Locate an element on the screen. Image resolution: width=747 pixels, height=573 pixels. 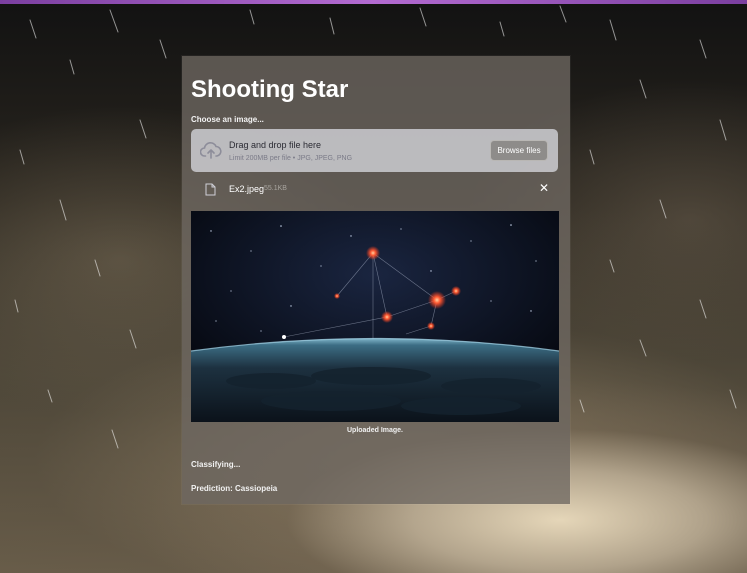
cloud-upload-icon is located at coordinates (211, 150).